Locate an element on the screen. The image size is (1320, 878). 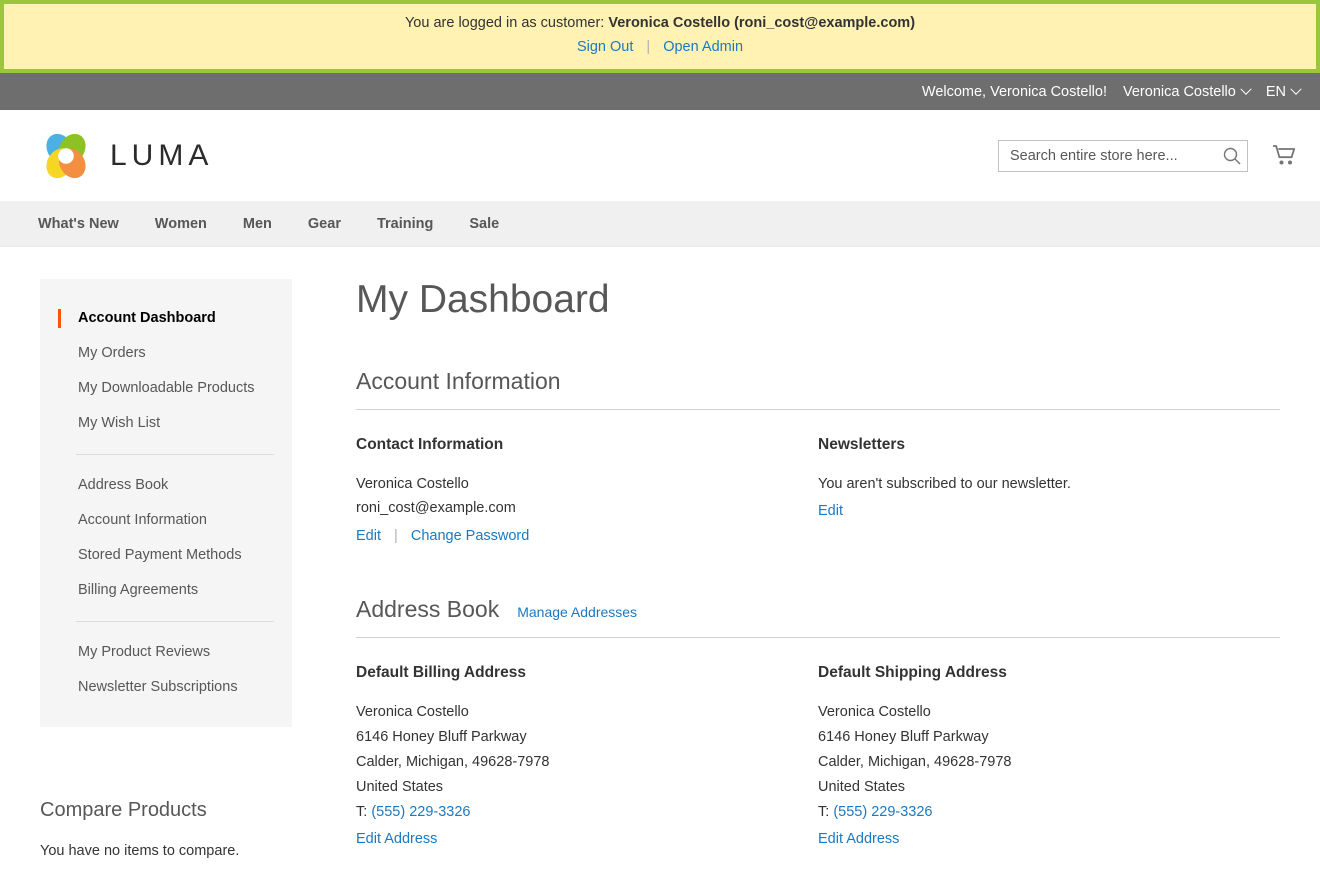
main-navigation: What's New Women Men Gear Training Sale is located at coordinates (660, 224).